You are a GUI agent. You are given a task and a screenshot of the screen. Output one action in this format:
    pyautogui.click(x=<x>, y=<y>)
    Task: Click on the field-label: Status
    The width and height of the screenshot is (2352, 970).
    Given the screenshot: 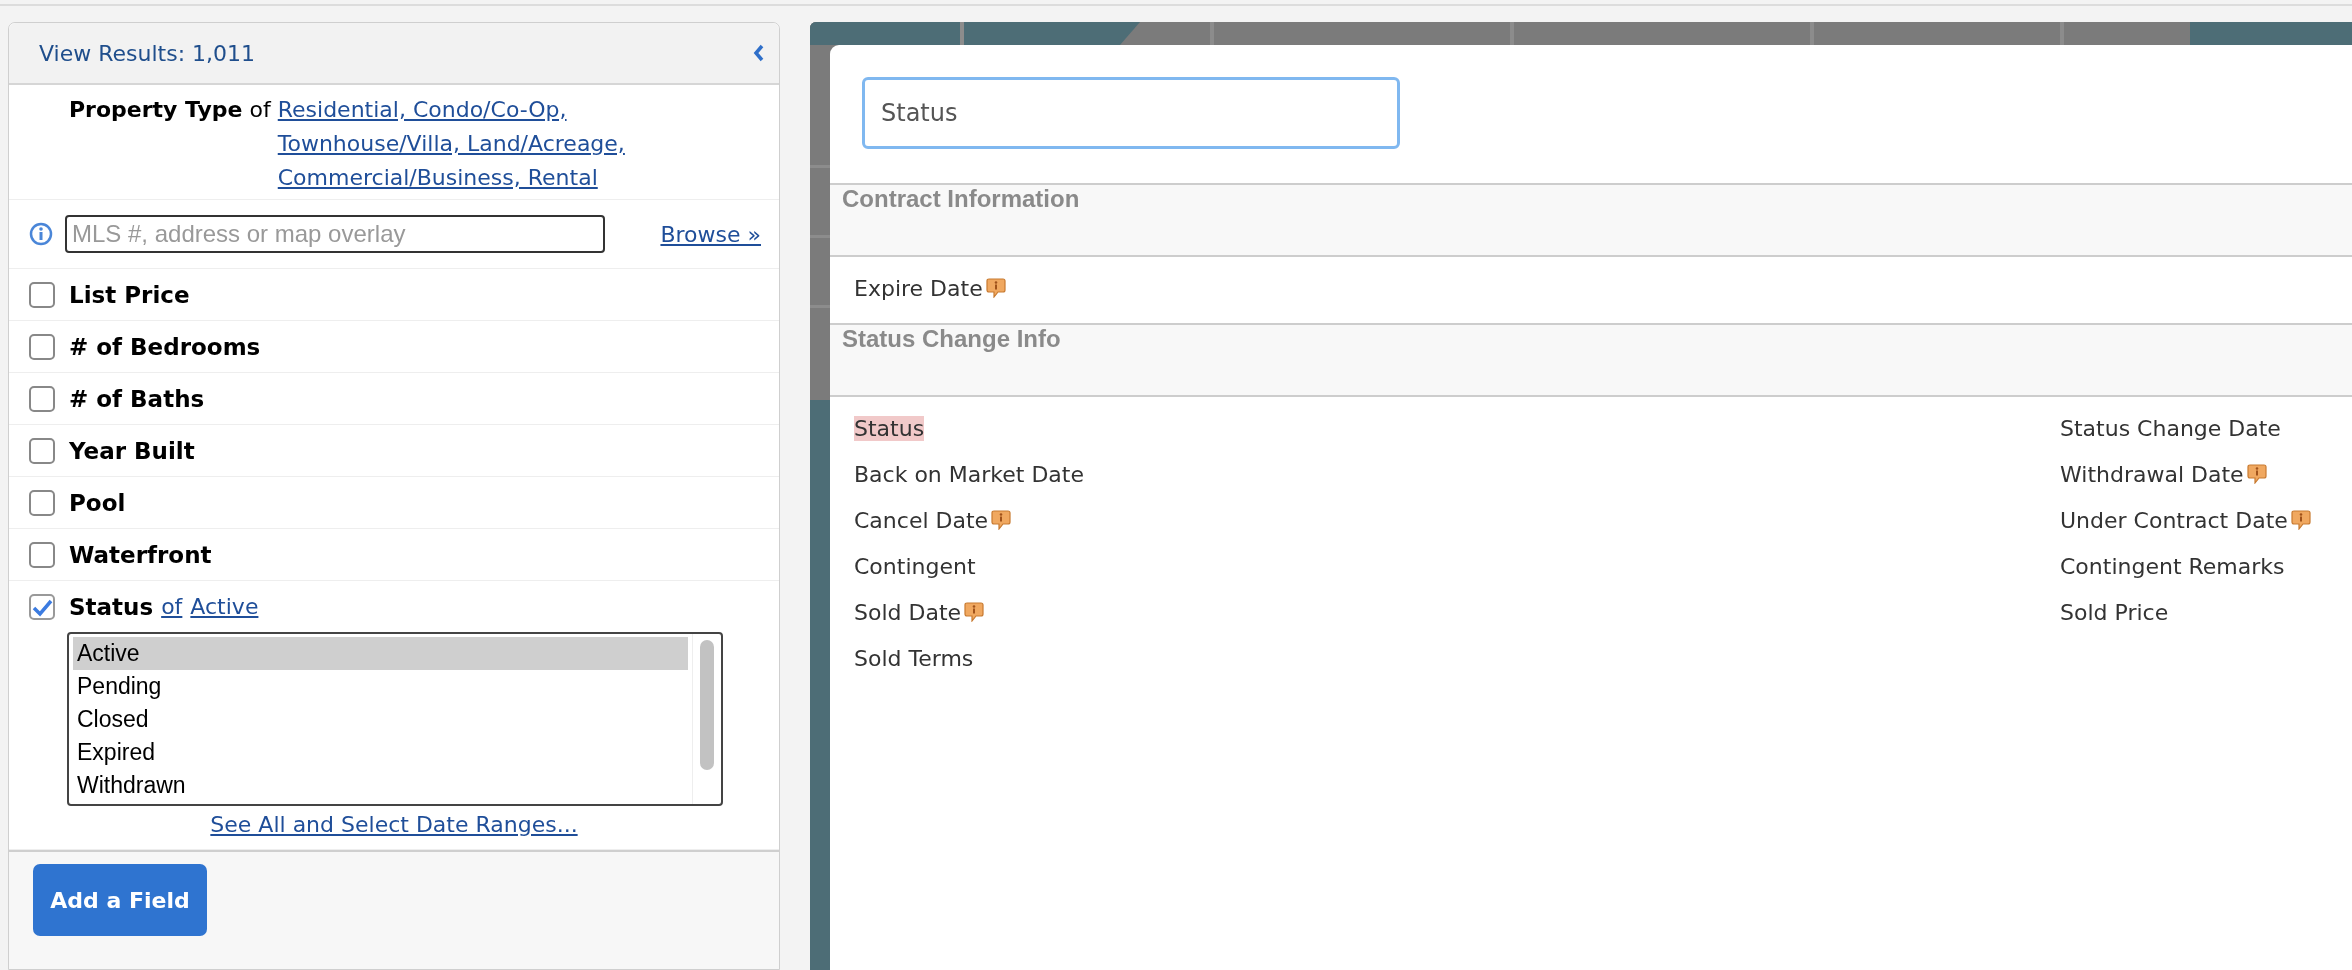 What is the action you would take?
    pyautogui.click(x=111, y=606)
    